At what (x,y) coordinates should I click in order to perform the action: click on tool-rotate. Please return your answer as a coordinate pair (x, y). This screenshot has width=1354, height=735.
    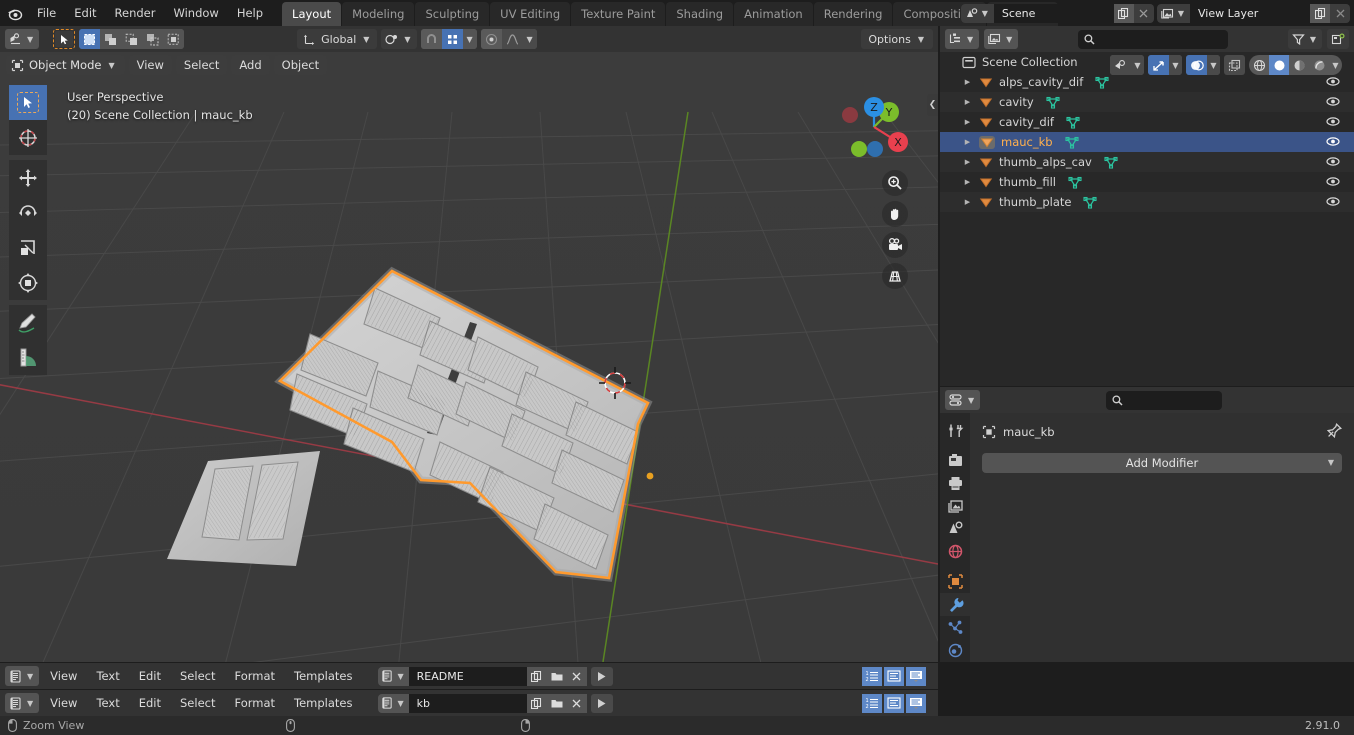
    Looking at the image, I should click on (28, 212).